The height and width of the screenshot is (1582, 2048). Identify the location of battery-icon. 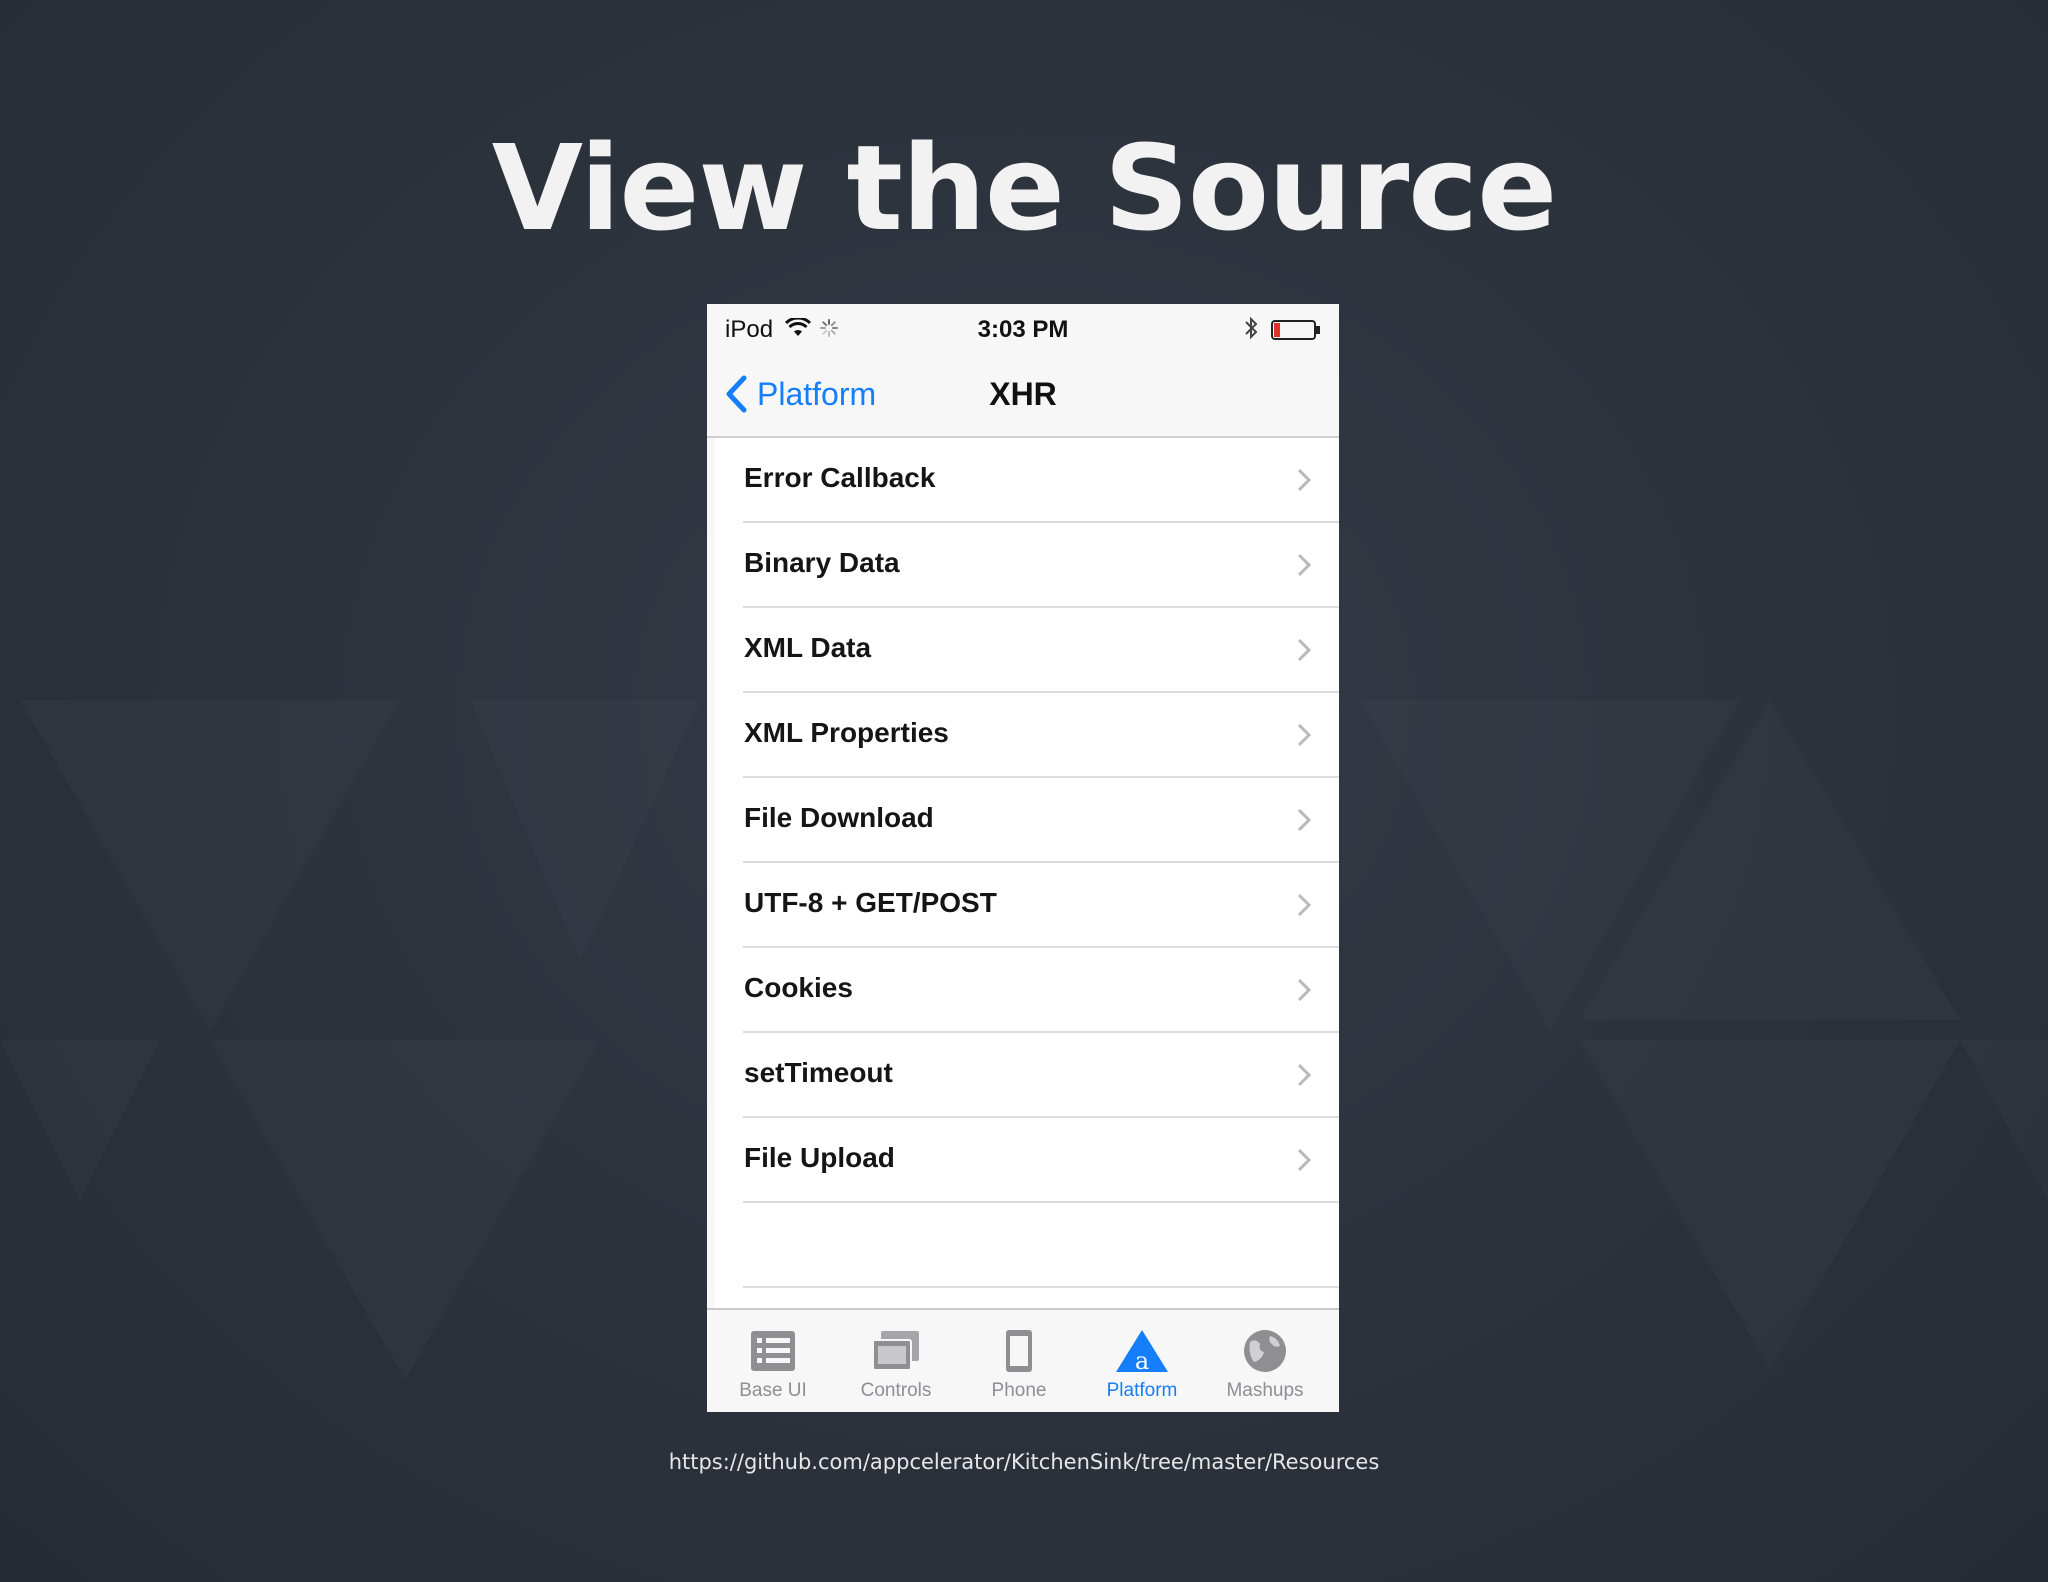
(1296, 332).